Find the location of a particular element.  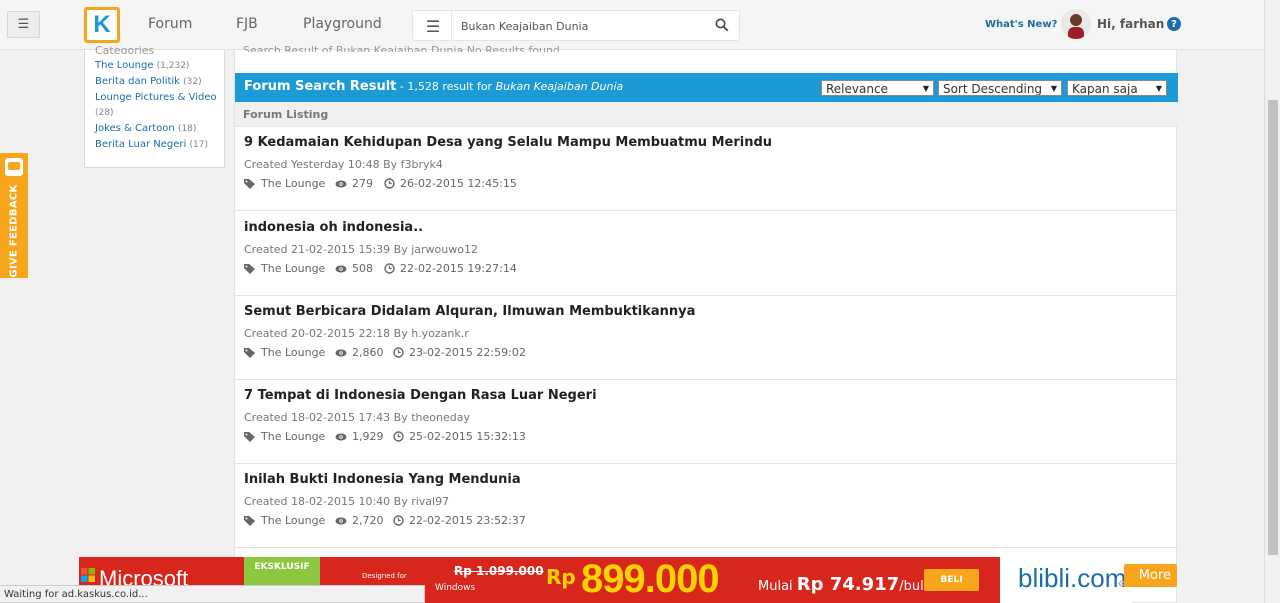

thread-views-count: 2,860 is located at coordinates (368, 352).